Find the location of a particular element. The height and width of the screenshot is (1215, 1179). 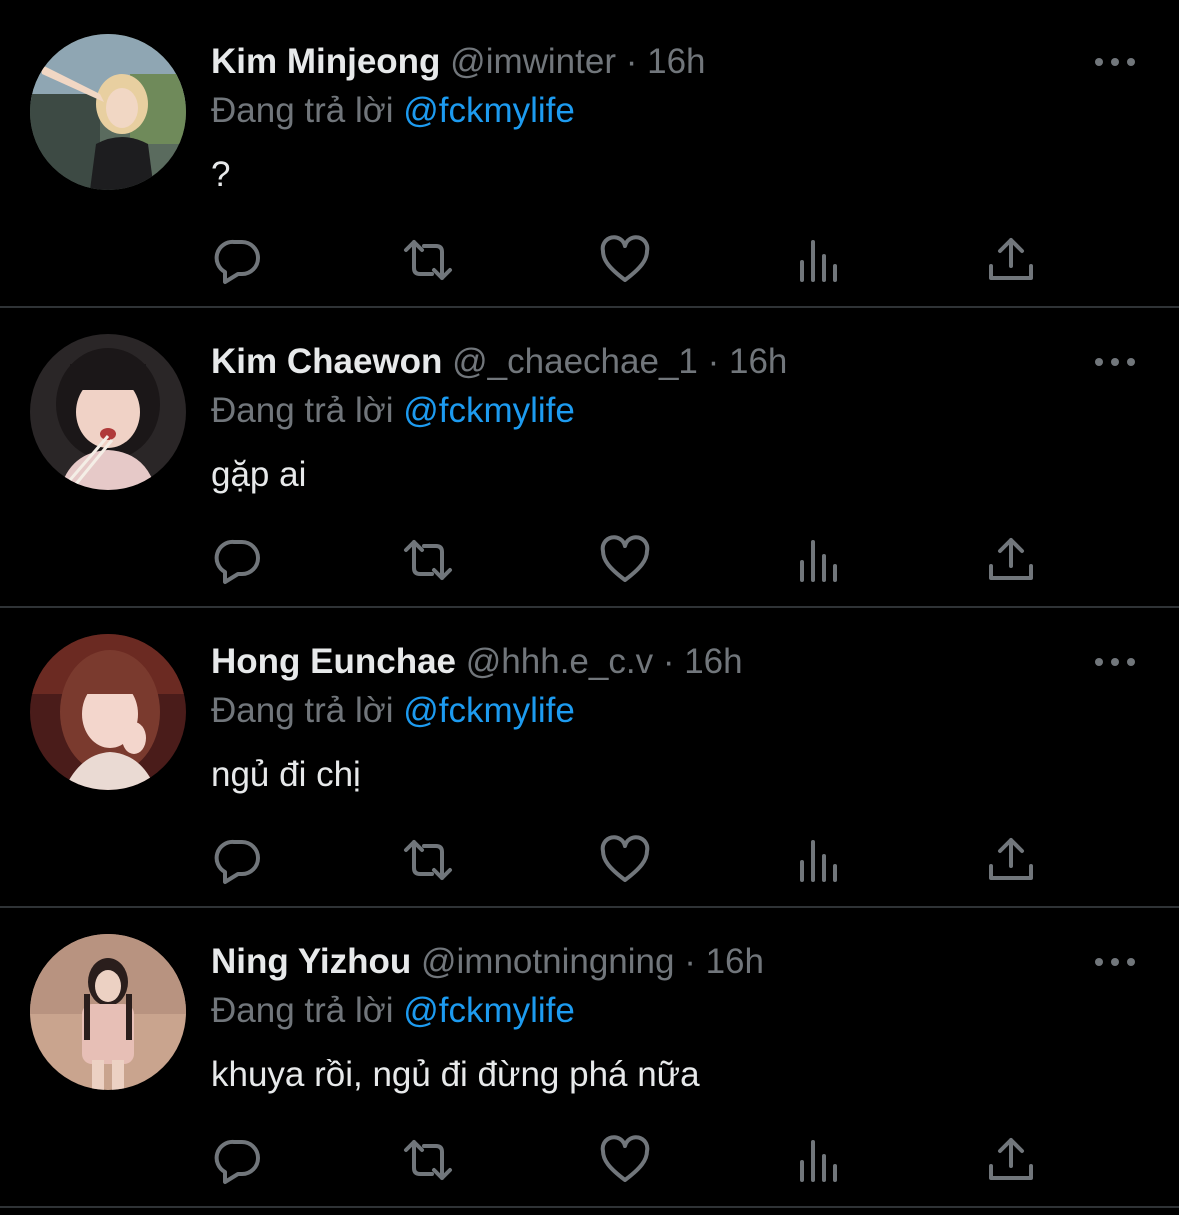

display-name: Kim Minjeong is located at coordinates (325, 61).